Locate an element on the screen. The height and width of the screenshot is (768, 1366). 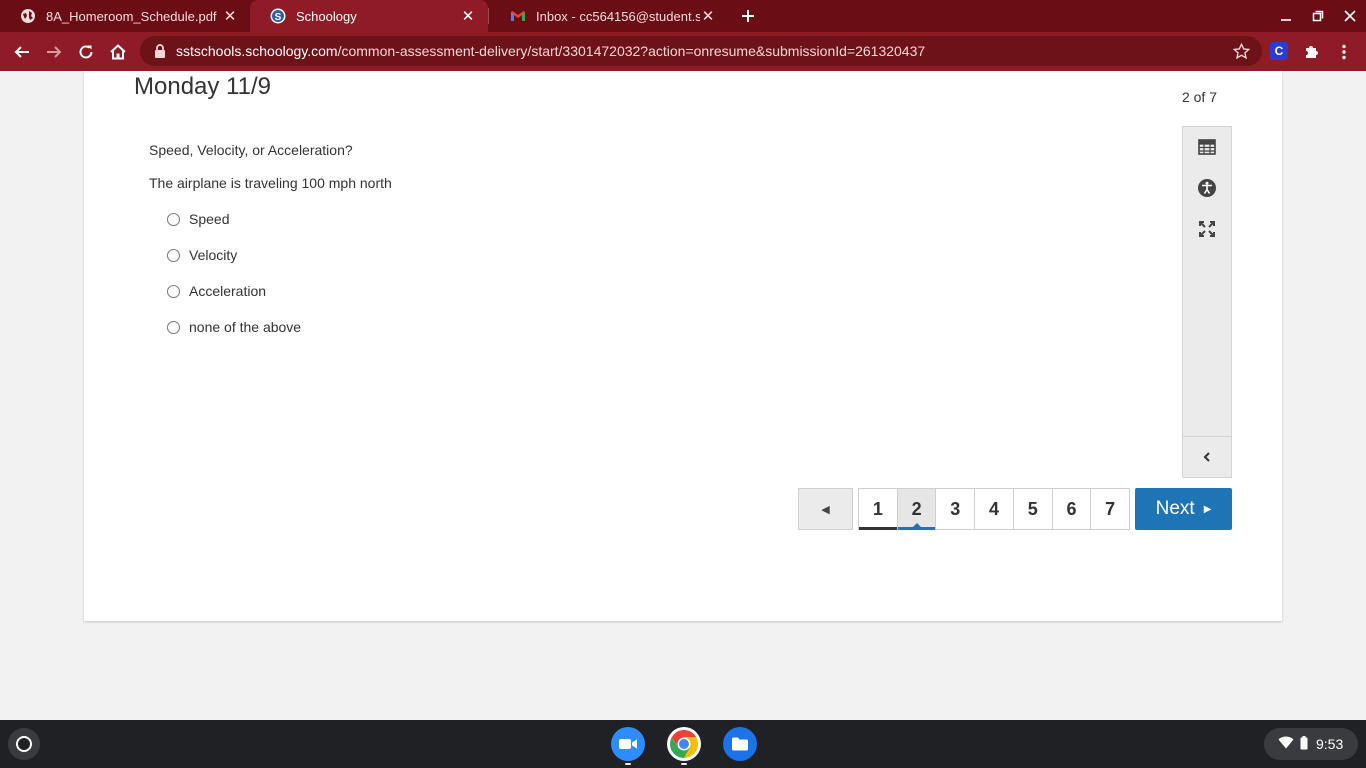
home-button is located at coordinates (118, 52).